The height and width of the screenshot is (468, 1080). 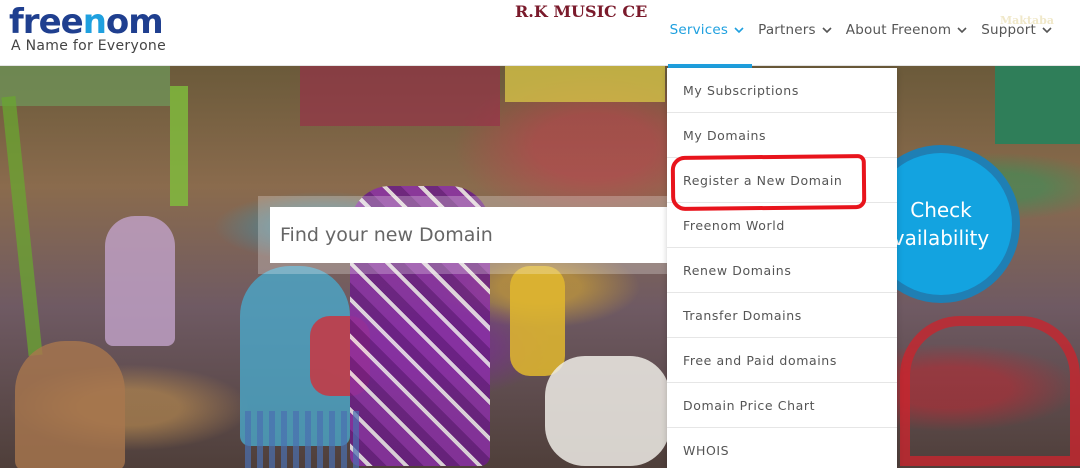 What do you see at coordinates (305, 439) in the screenshot?
I see `cart` at bounding box center [305, 439].